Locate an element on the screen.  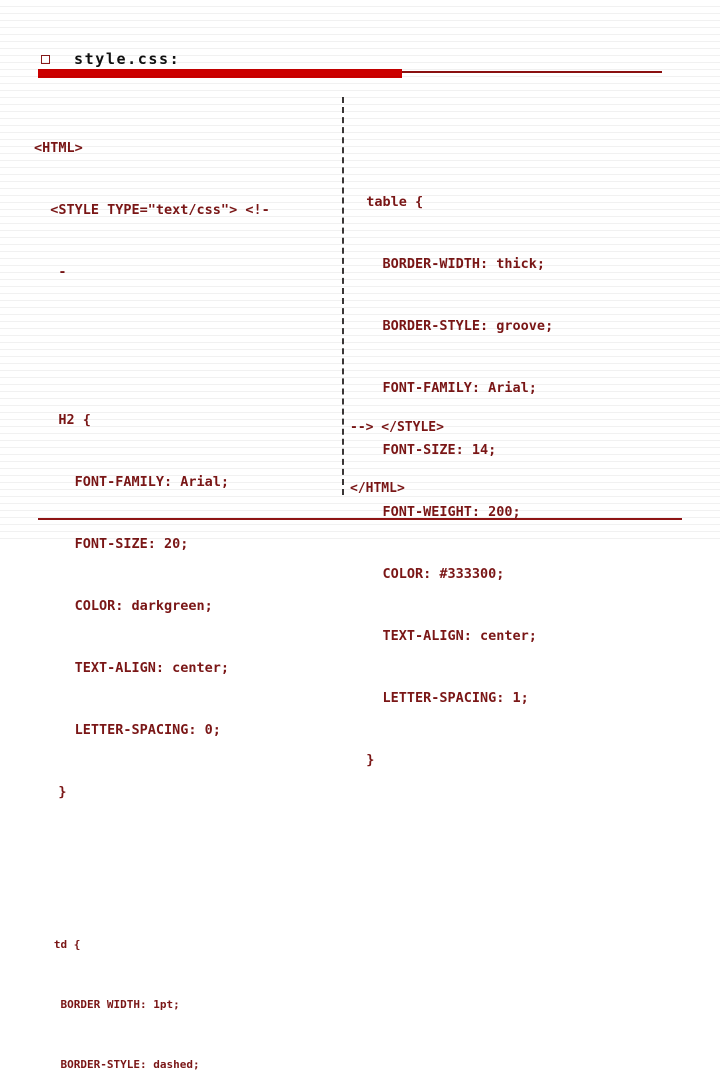
code-line: - is located at coordinates (50, 272).